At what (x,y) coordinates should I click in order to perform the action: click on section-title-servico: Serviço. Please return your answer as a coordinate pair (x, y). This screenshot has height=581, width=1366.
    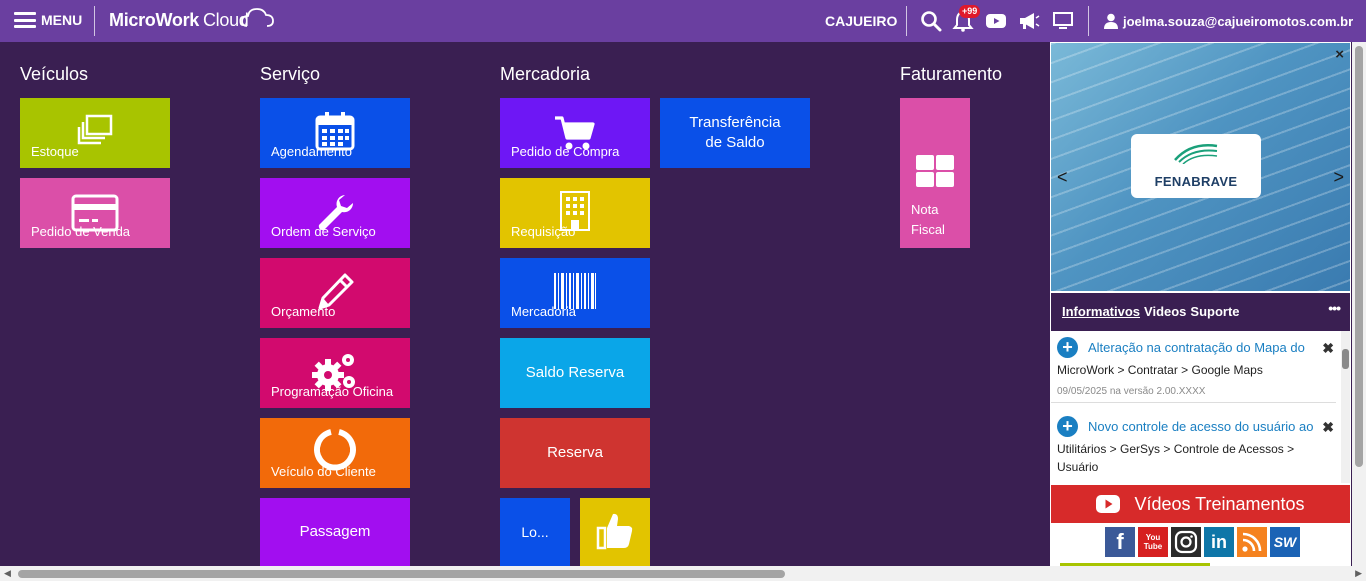
    Looking at the image, I should click on (290, 74).